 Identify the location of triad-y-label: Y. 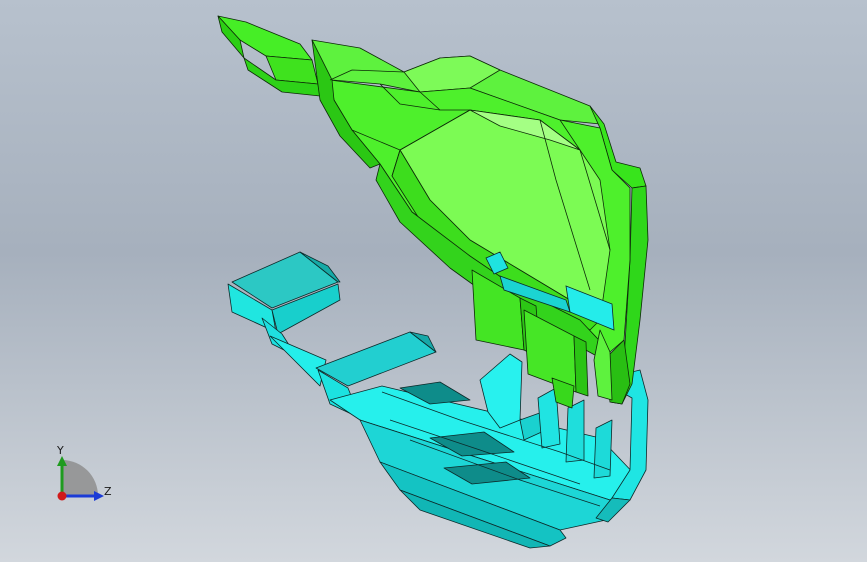
(60, 450).